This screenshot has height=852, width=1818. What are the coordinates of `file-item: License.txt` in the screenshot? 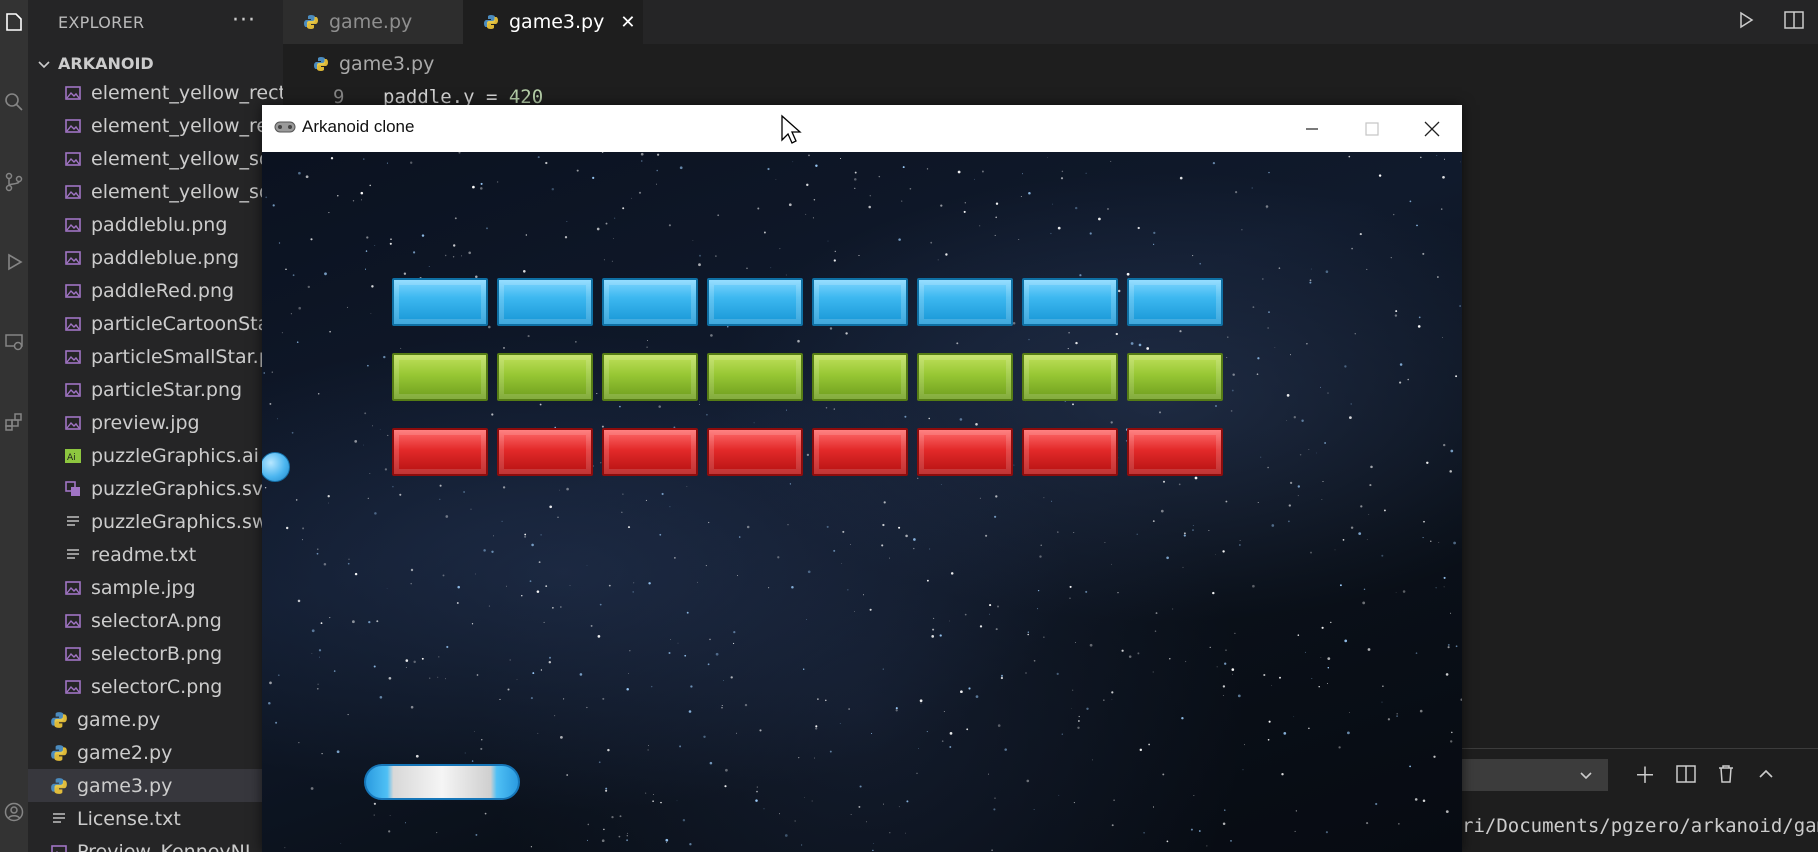 It's located at (155, 818).